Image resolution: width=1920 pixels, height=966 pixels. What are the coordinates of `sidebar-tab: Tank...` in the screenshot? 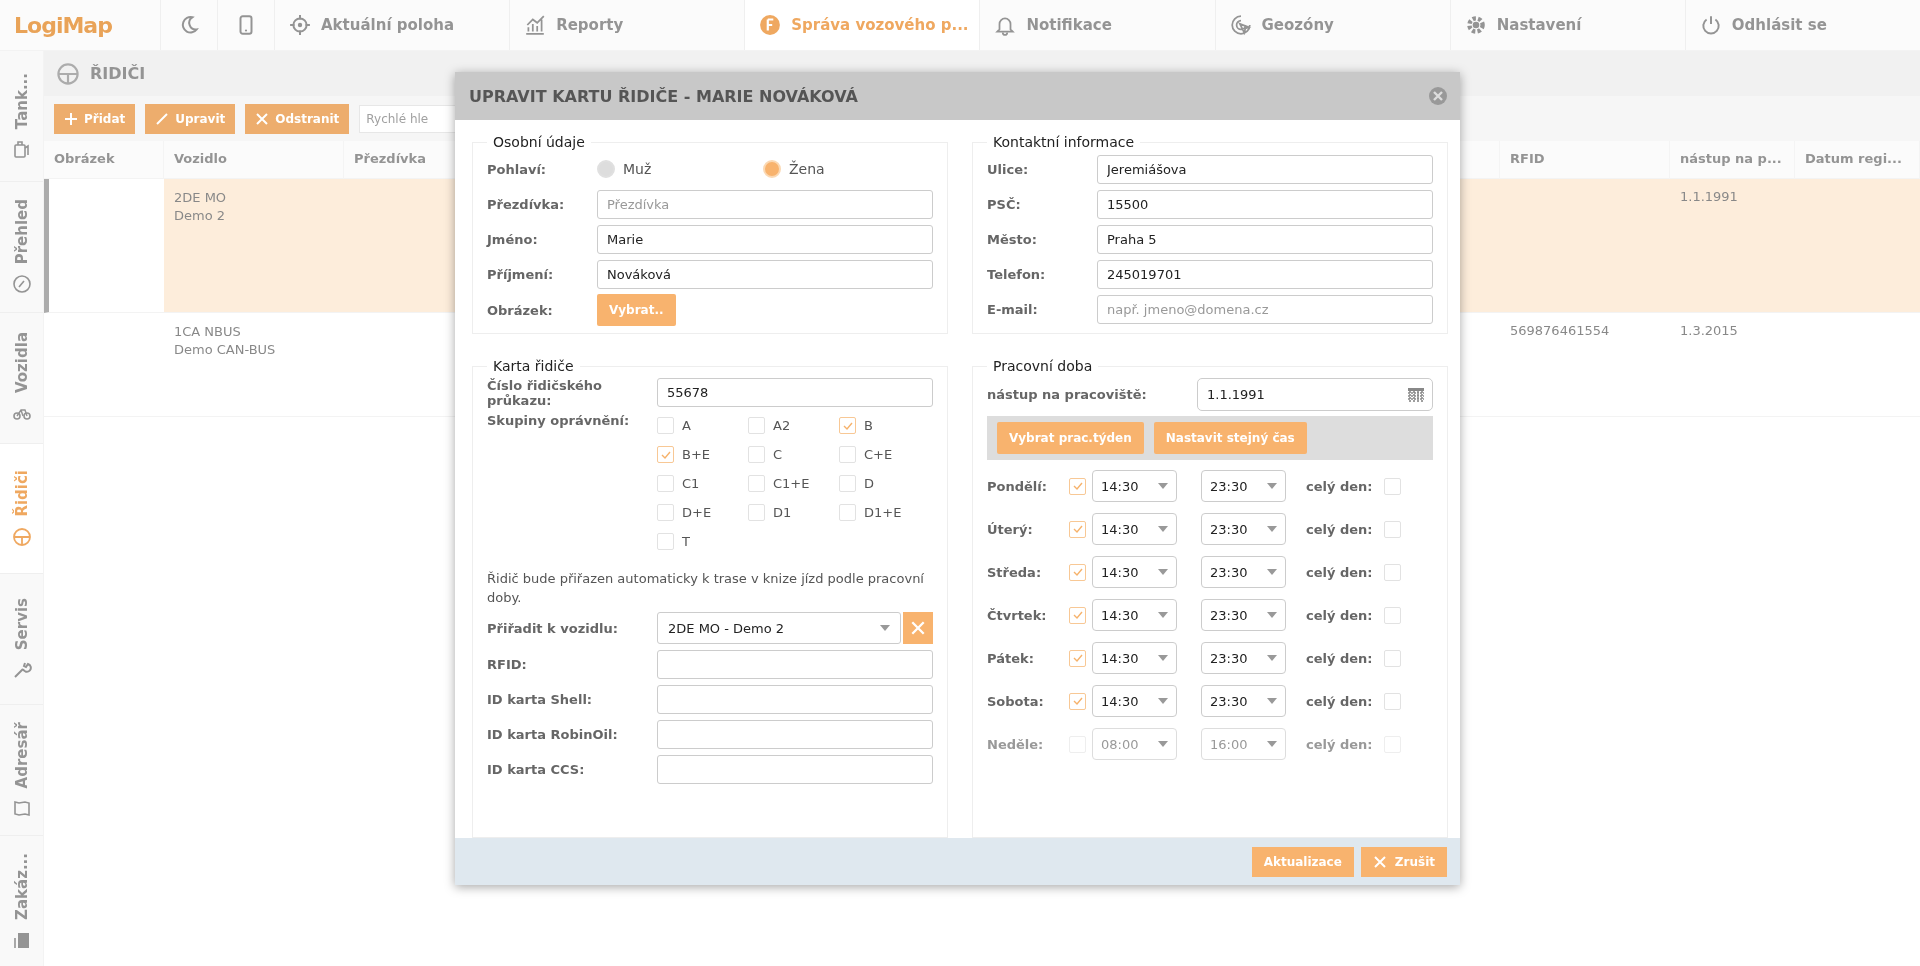 It's located at (21, 116).